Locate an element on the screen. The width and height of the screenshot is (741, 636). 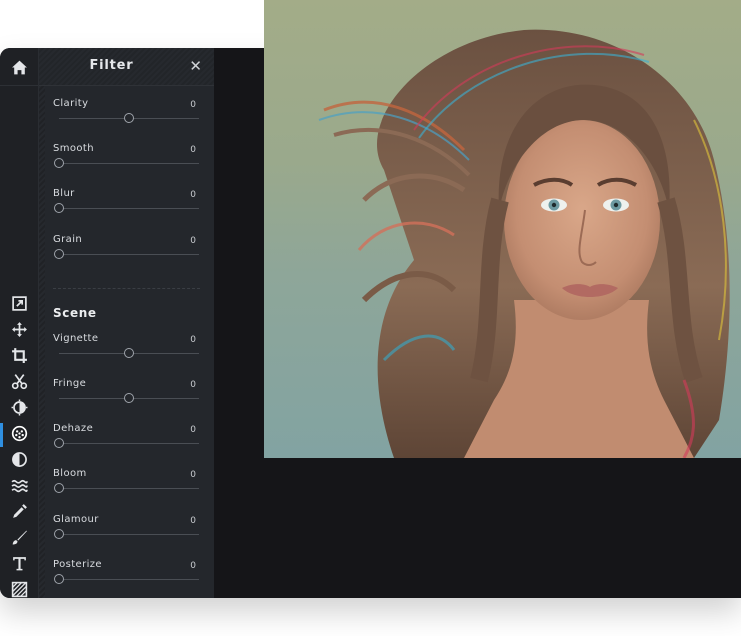
slider-blur: Blur 0 is located at coordinates (126, 210).